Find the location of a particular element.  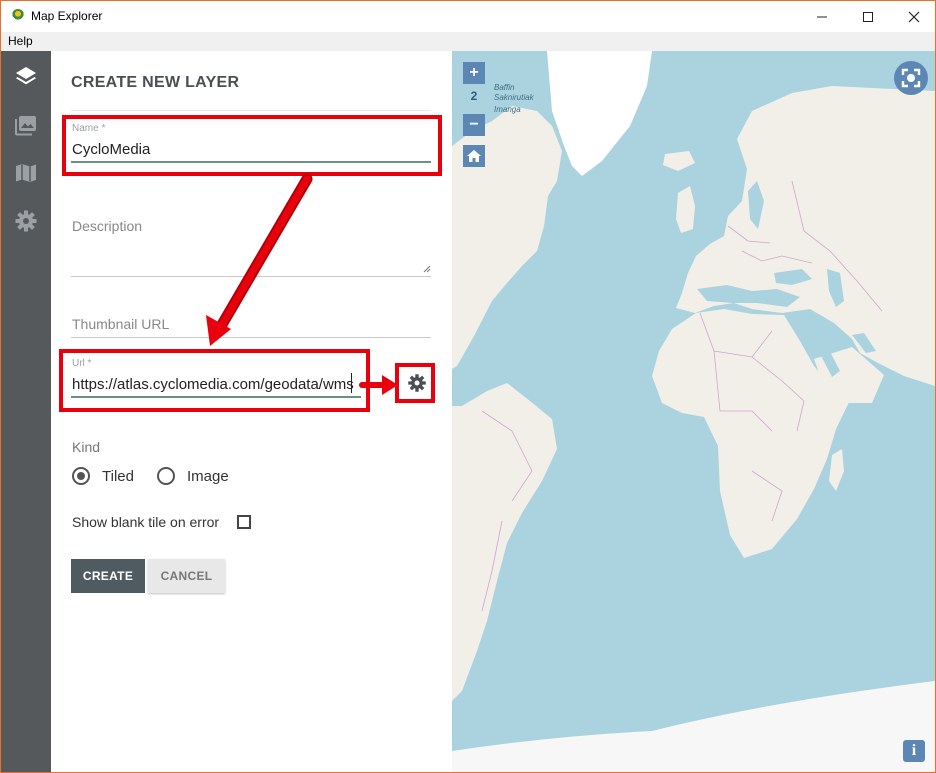

panel-title: CREATE NEW LAYER is located at coordinates (155, 82).